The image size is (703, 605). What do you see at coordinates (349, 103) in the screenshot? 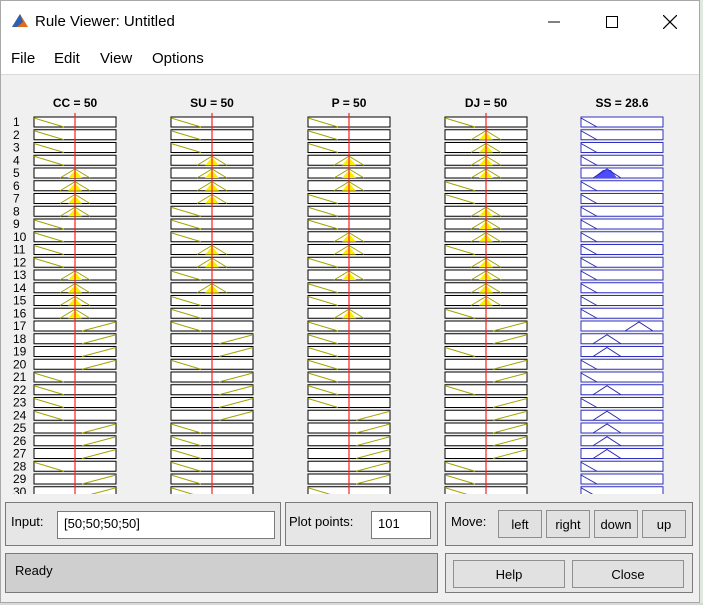
I see `column-title: P = 50` at bounding box center [349, 103].